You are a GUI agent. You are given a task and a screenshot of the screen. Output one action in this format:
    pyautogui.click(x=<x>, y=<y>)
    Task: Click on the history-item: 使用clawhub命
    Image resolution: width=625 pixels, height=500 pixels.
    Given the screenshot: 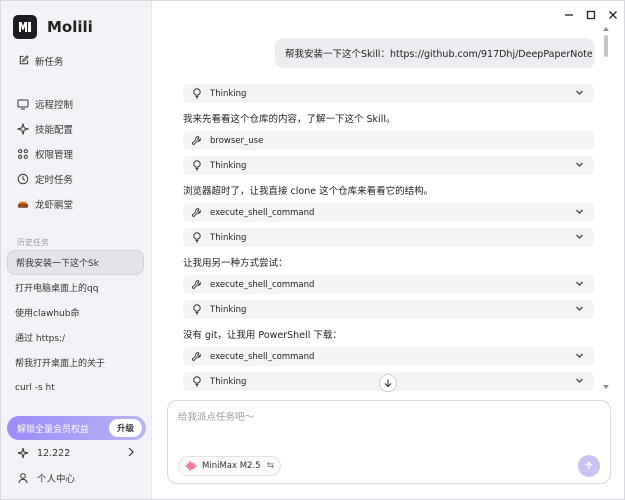 What is the action you would take?
    pyautogui.click(x=75, y=312)
    